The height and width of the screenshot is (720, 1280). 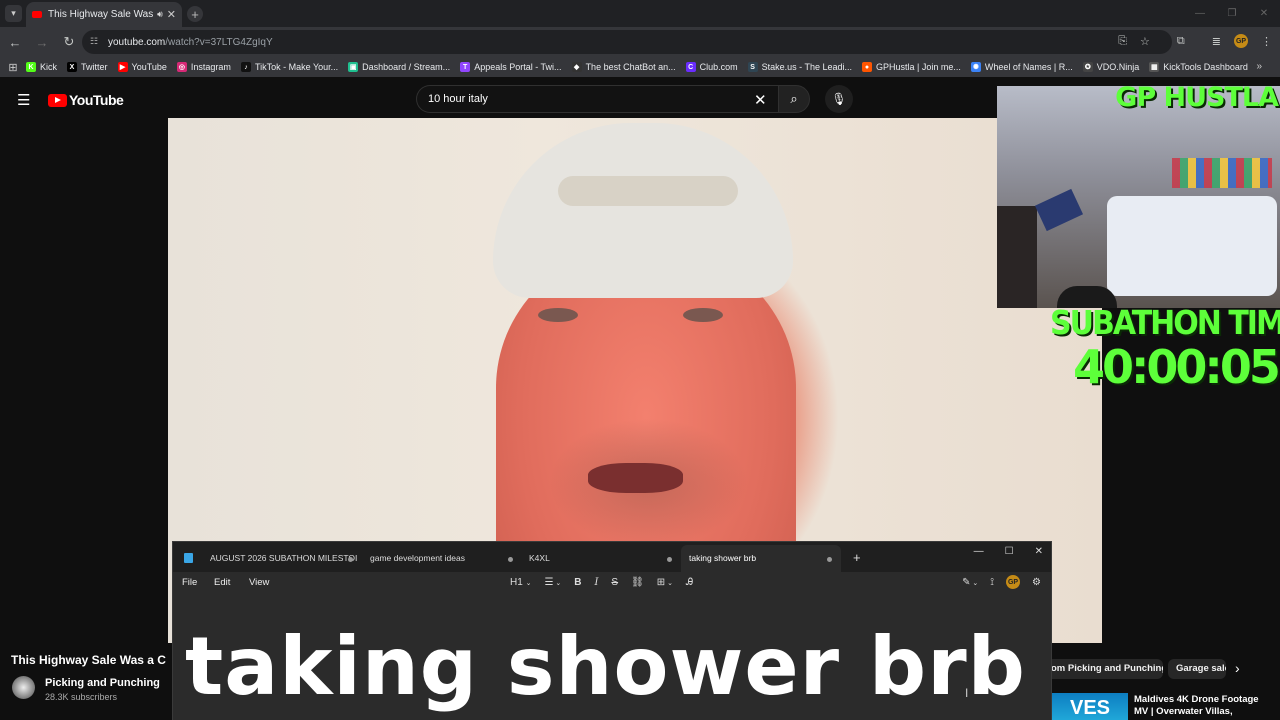 I want to click on notepad-tab-label: AUGUST 2026 SUBATHON MILESTOI, so click(x=284, y=558).